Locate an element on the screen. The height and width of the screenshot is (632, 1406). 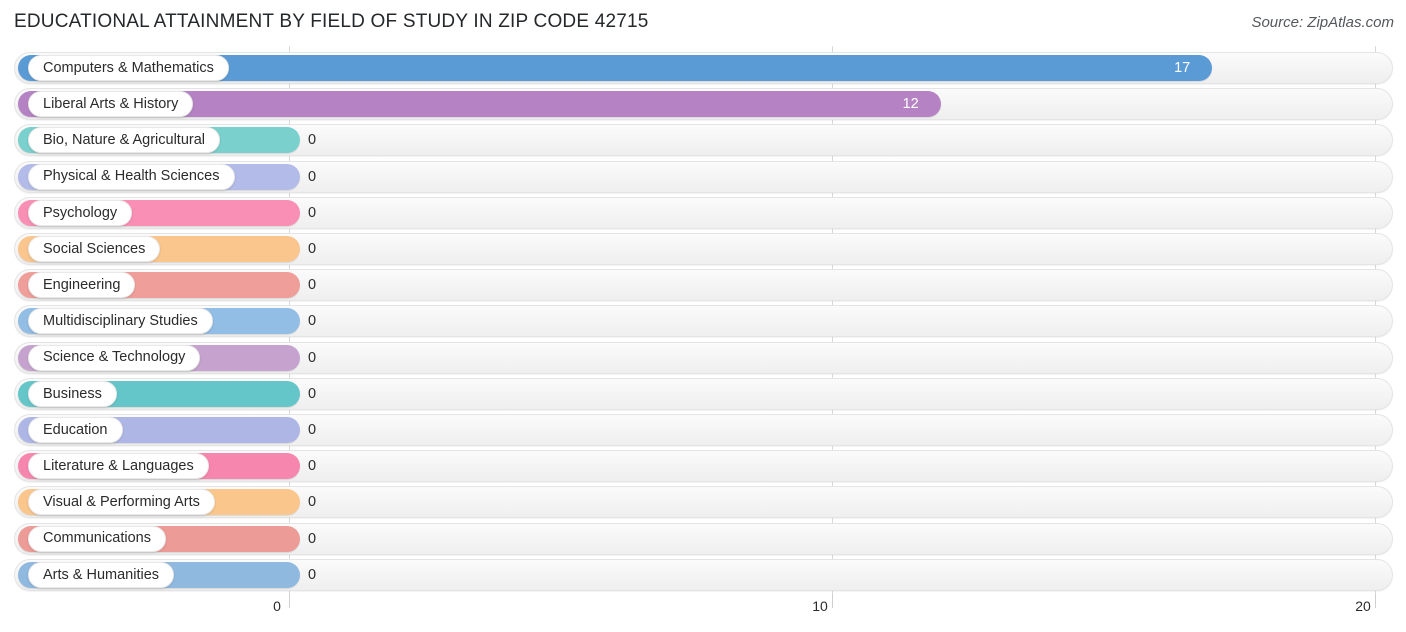
category-label: Engineering is located at coordinates (82, 284).